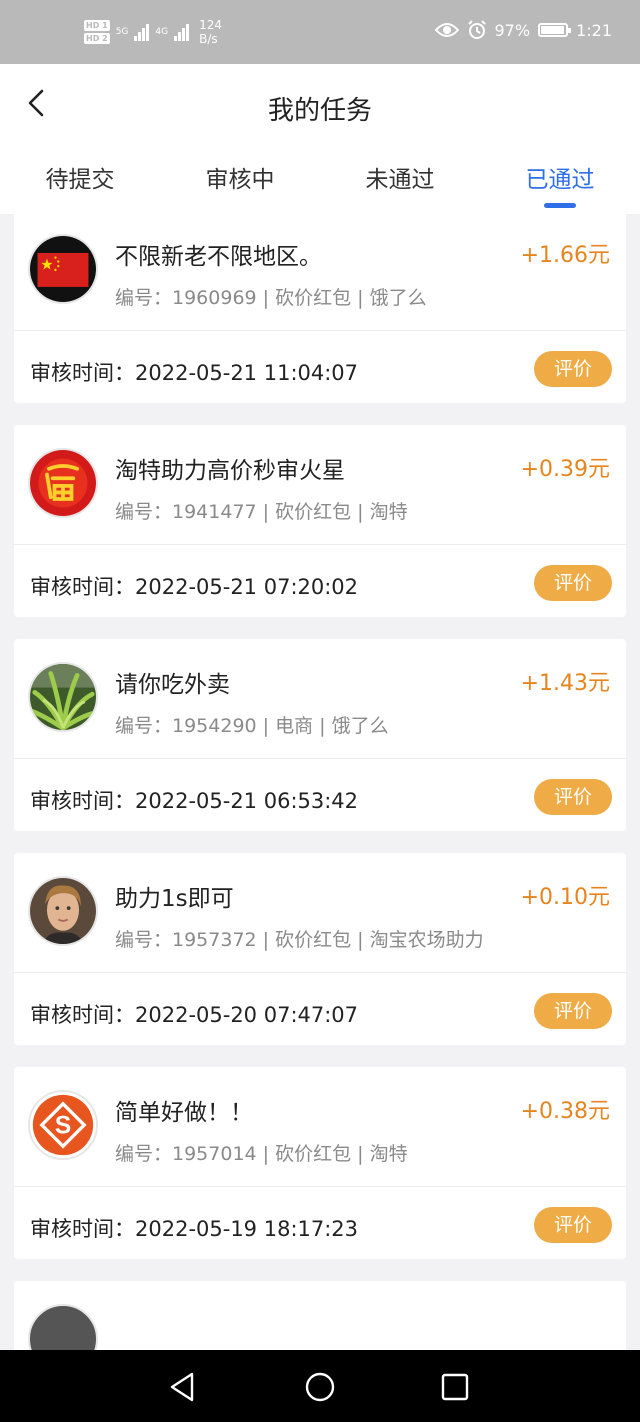 This screenshot has width=640, height=1422. I want to click on task-title: 助力1s即可, so click(174, 899).